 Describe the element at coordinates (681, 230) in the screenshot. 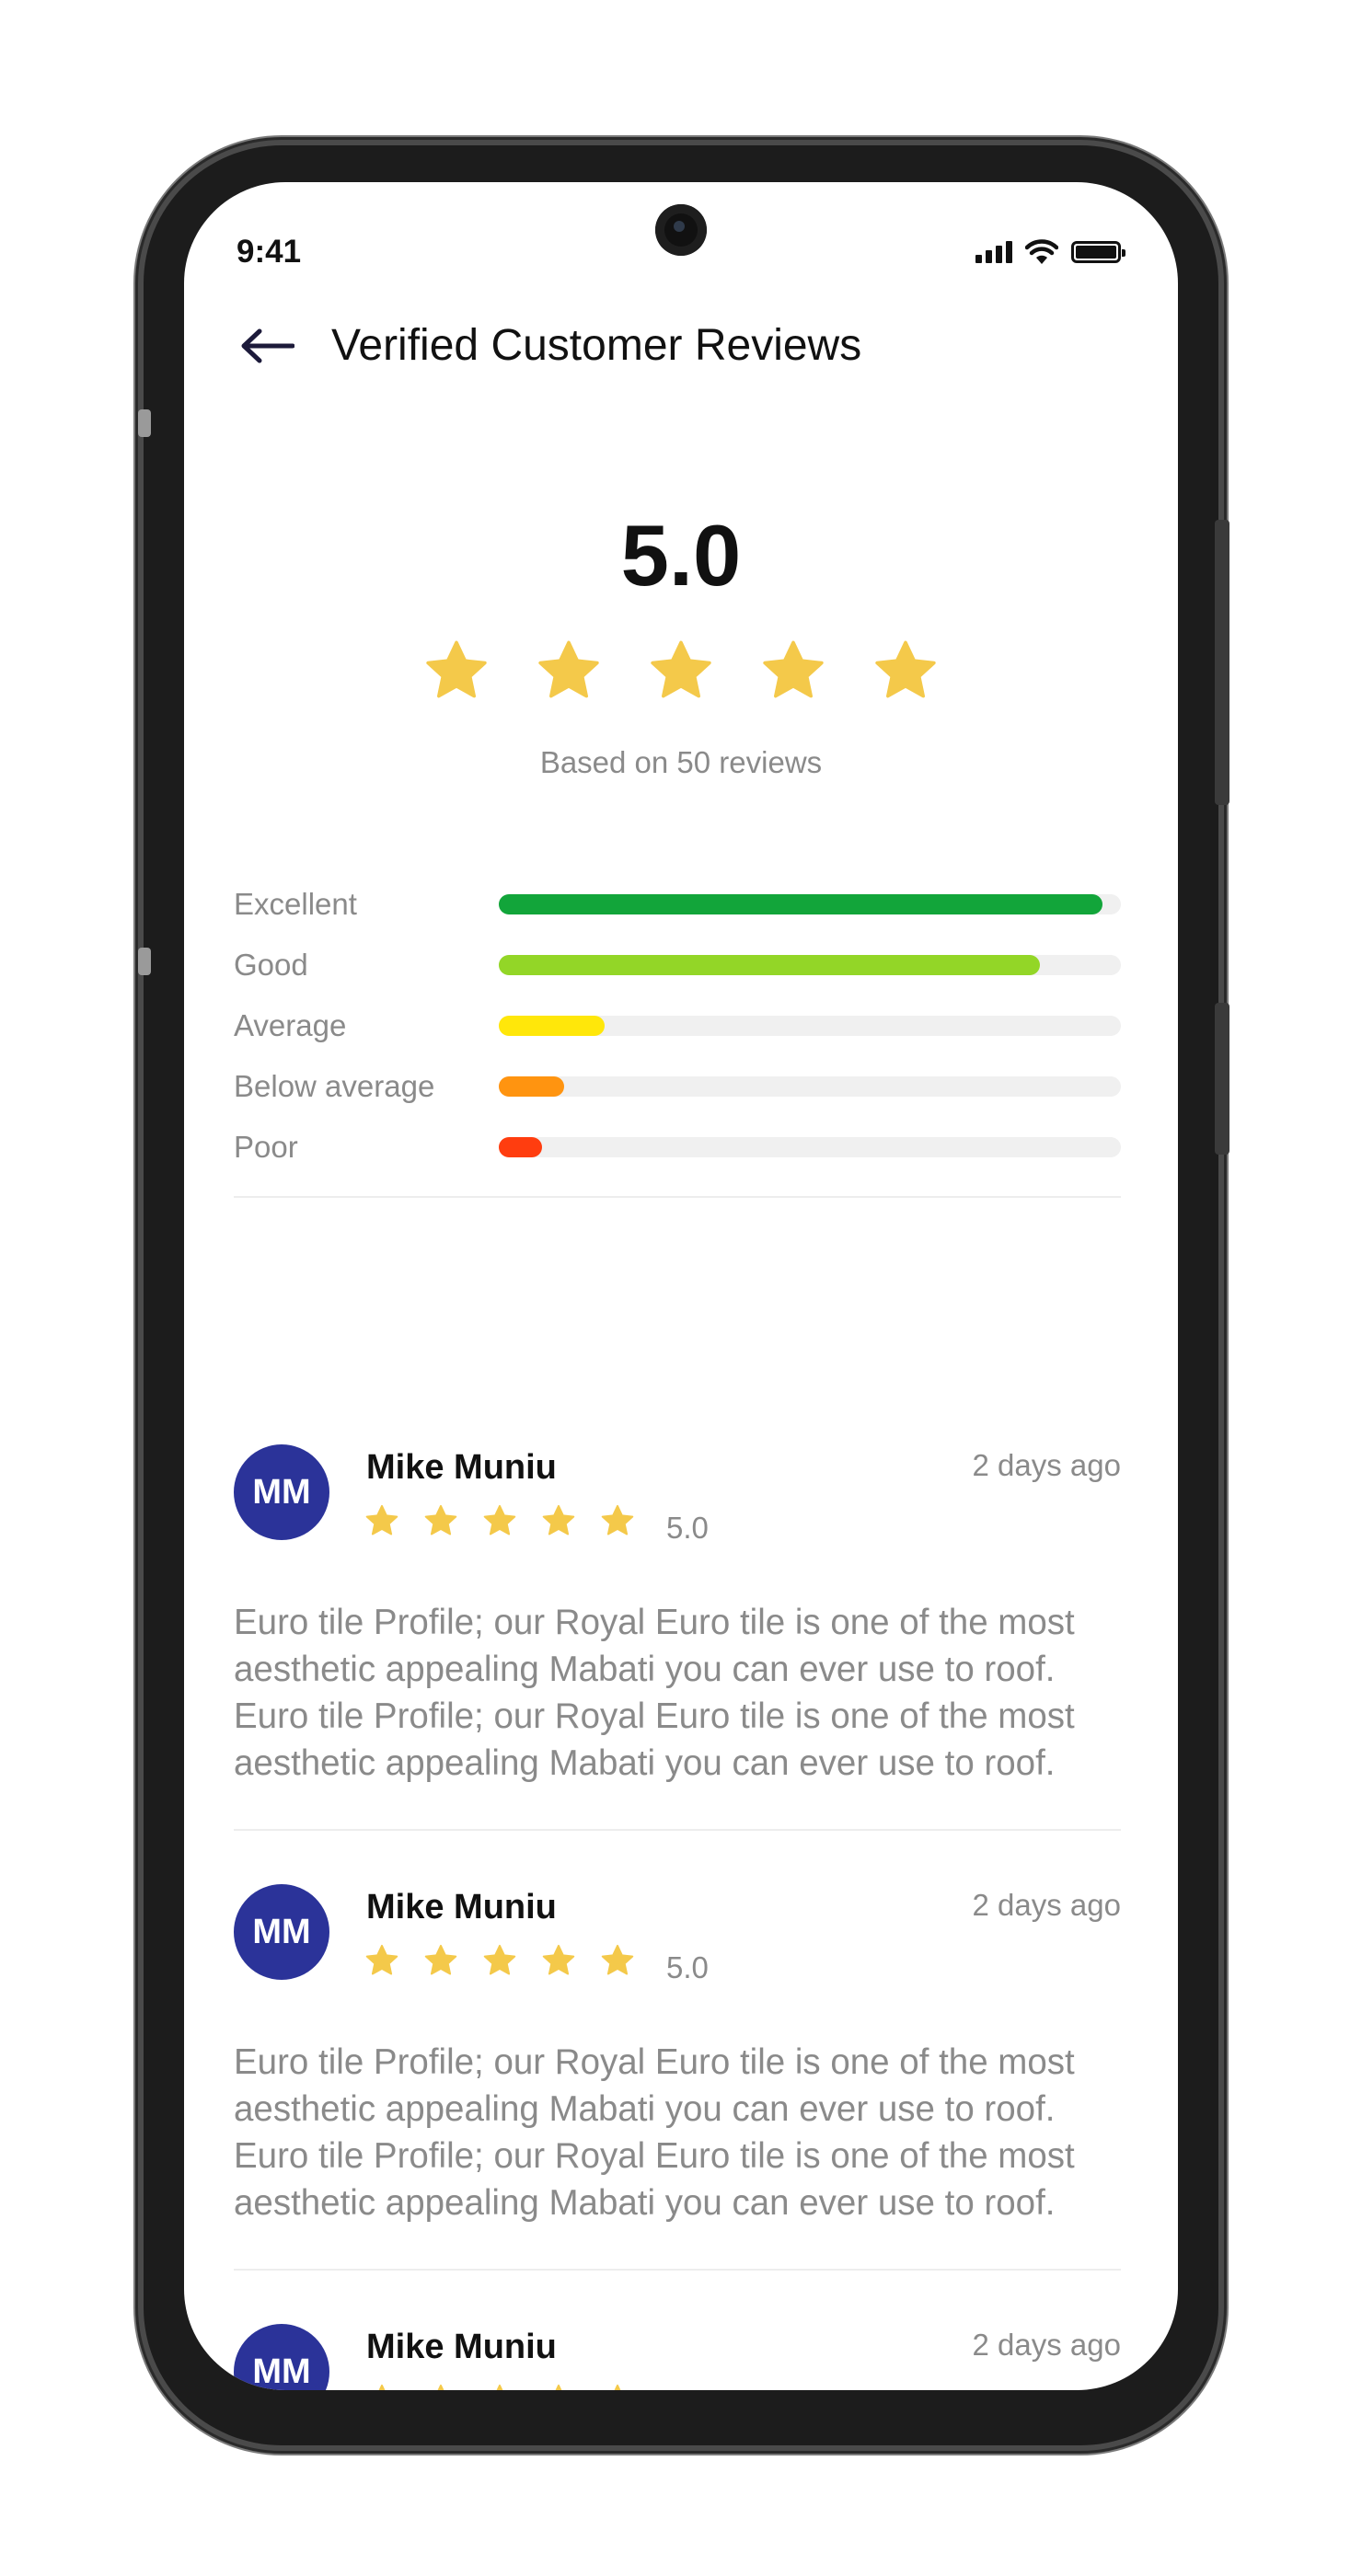

I see `front-camera` at that location.